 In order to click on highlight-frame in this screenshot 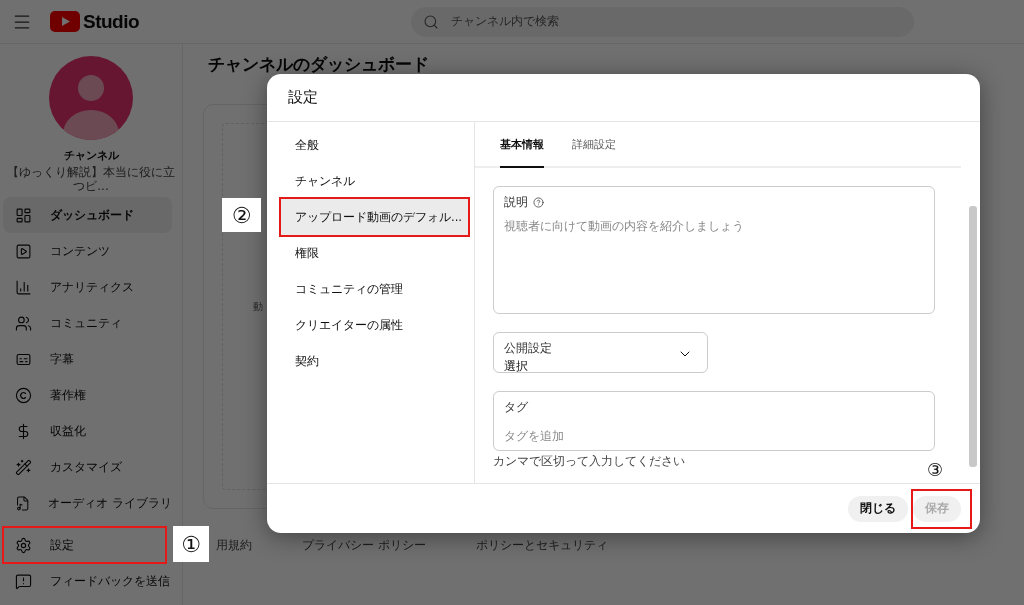, I will do `click(941, 508)`.